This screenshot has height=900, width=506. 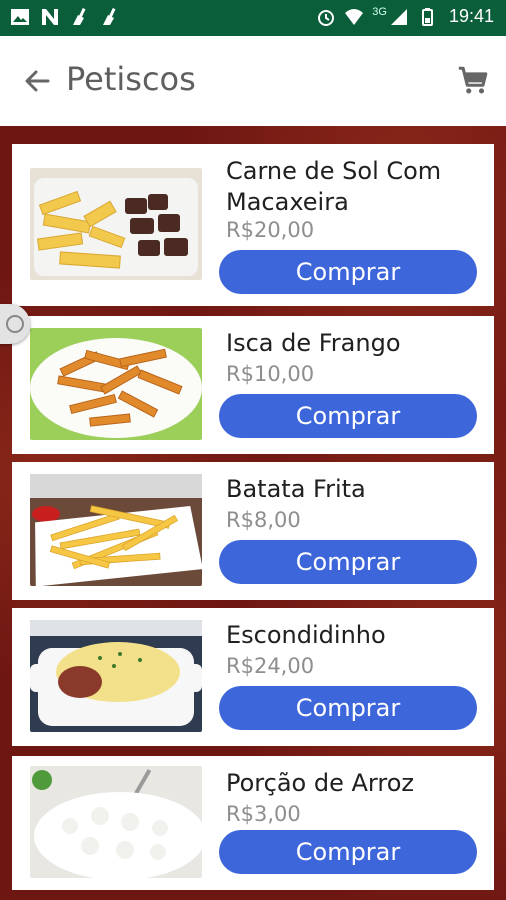 What do you see at coordinates (313, 343) in the screenshot?
I see `product-name: Isca de Frango` at bounding box center [313, 343].